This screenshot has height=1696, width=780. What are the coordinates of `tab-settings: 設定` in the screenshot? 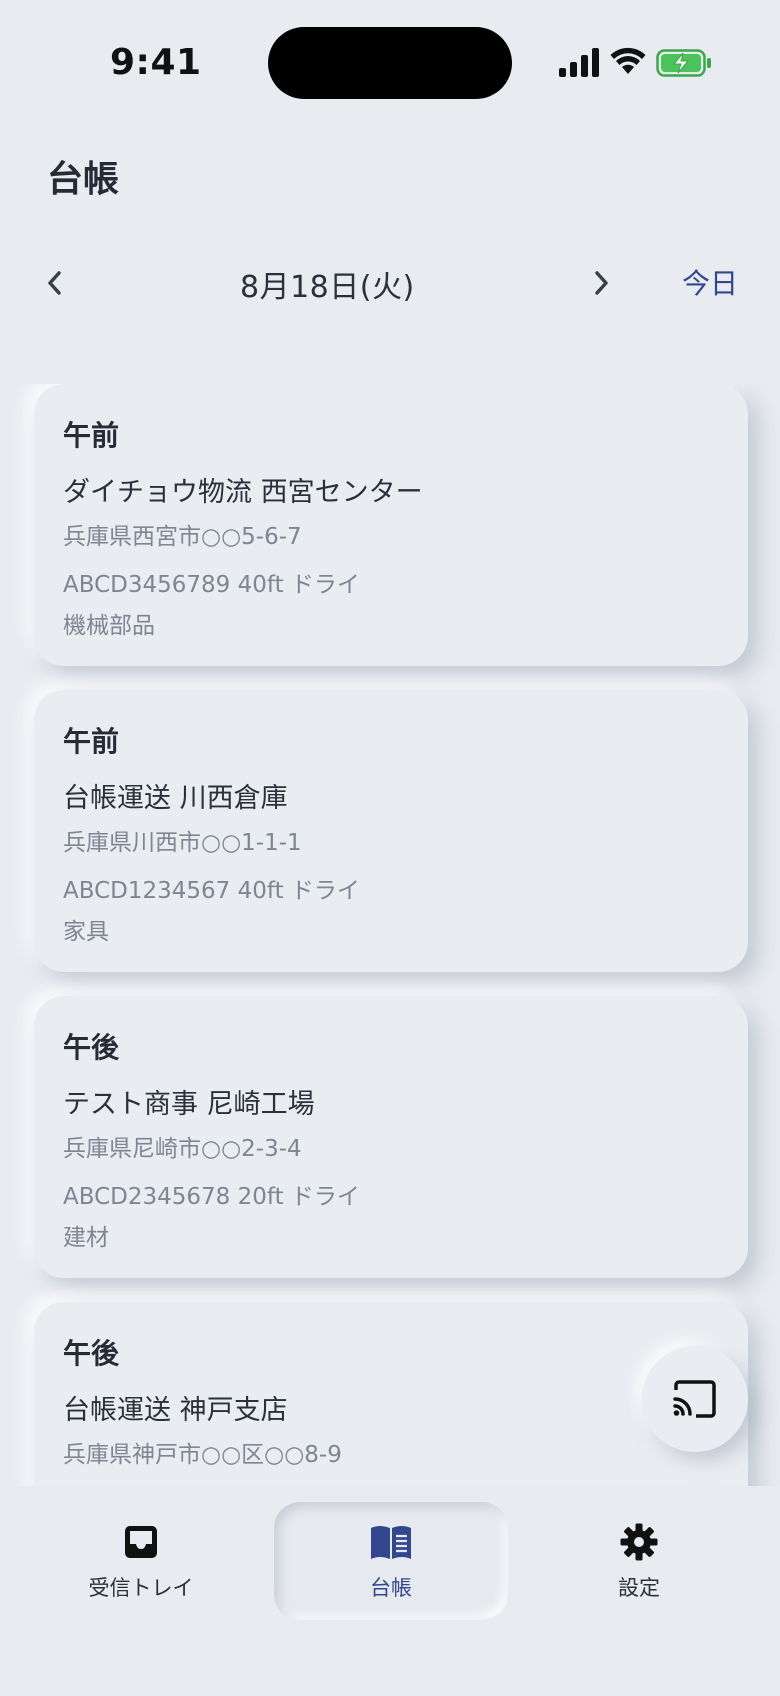 It's located at (639, 1561).